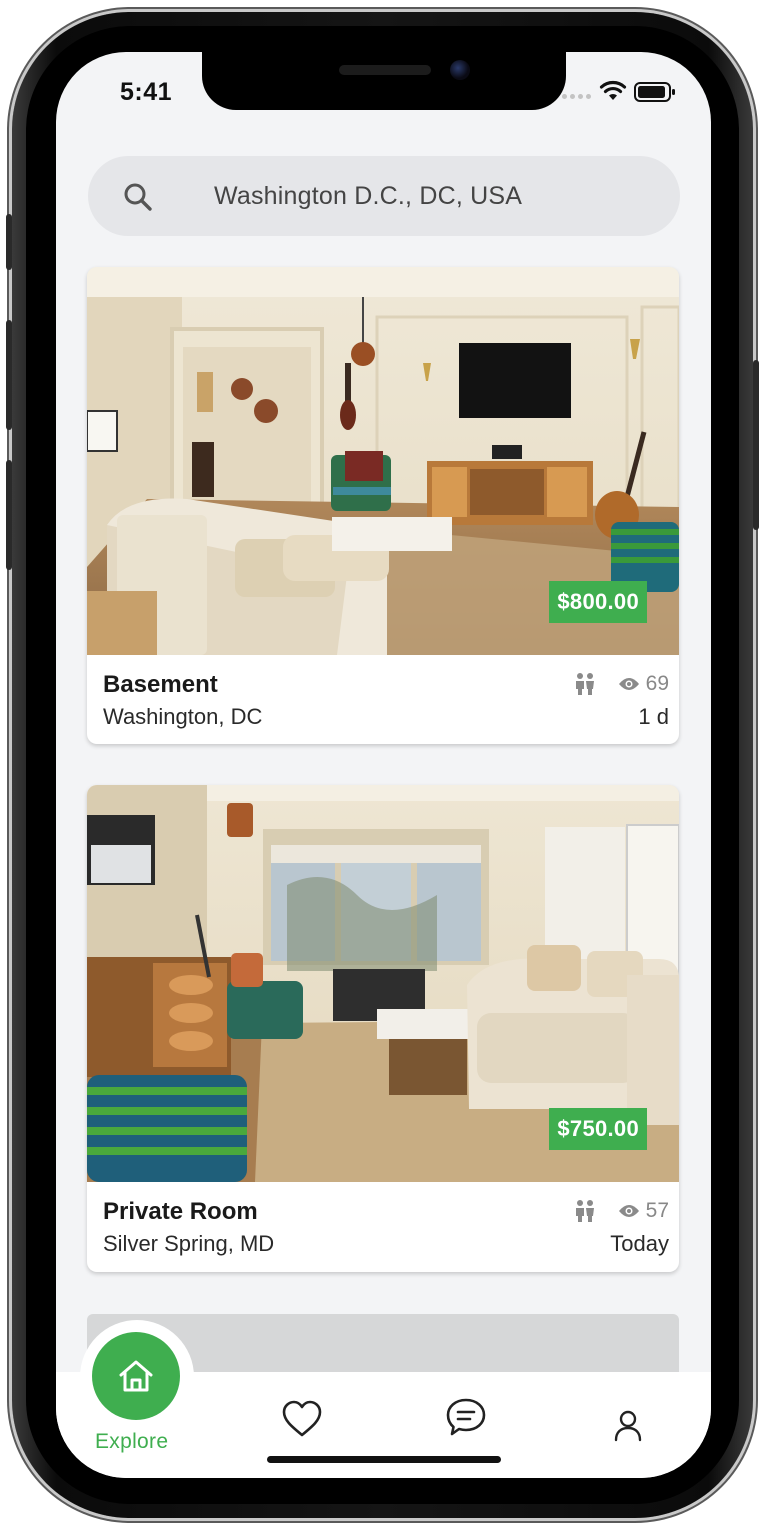 The image size is (765, 1533). Describe the element at coordinates (189, 1243) in the screenshot. I see `listing-location: Silver Spring, MD` at that location.